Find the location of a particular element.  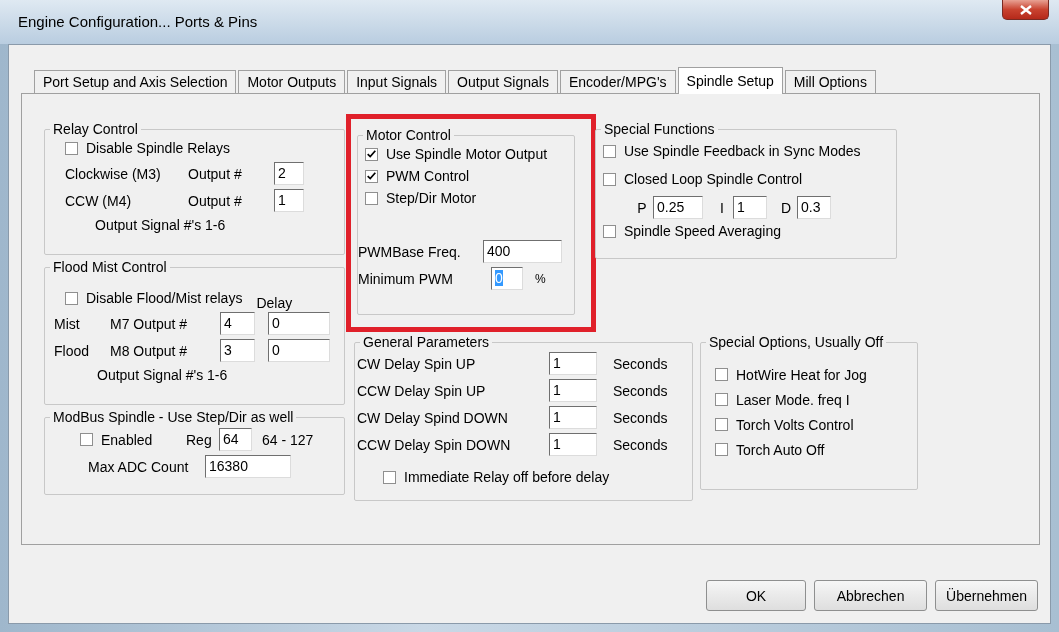

field-label: Reg is located at coordinates (199, 439).